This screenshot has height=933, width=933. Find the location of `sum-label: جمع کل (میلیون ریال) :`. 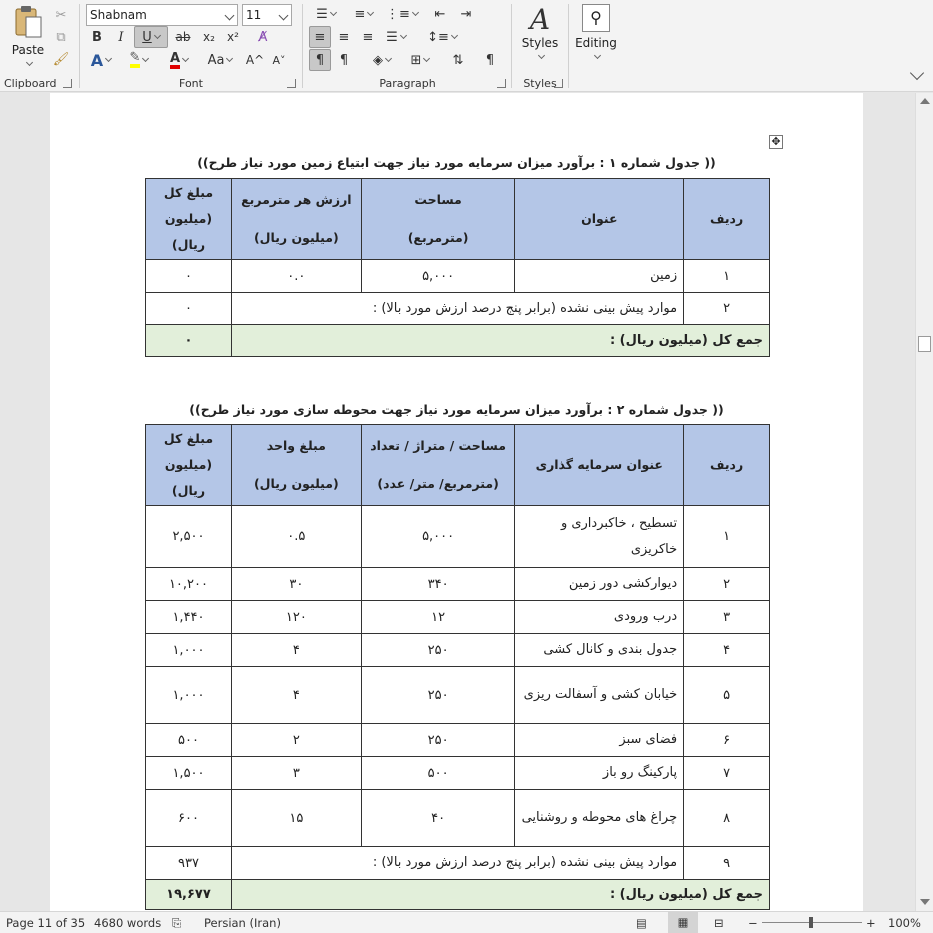

sum-label: جمع کل (میلیون ریال) : is located at coordinates (500, 340).